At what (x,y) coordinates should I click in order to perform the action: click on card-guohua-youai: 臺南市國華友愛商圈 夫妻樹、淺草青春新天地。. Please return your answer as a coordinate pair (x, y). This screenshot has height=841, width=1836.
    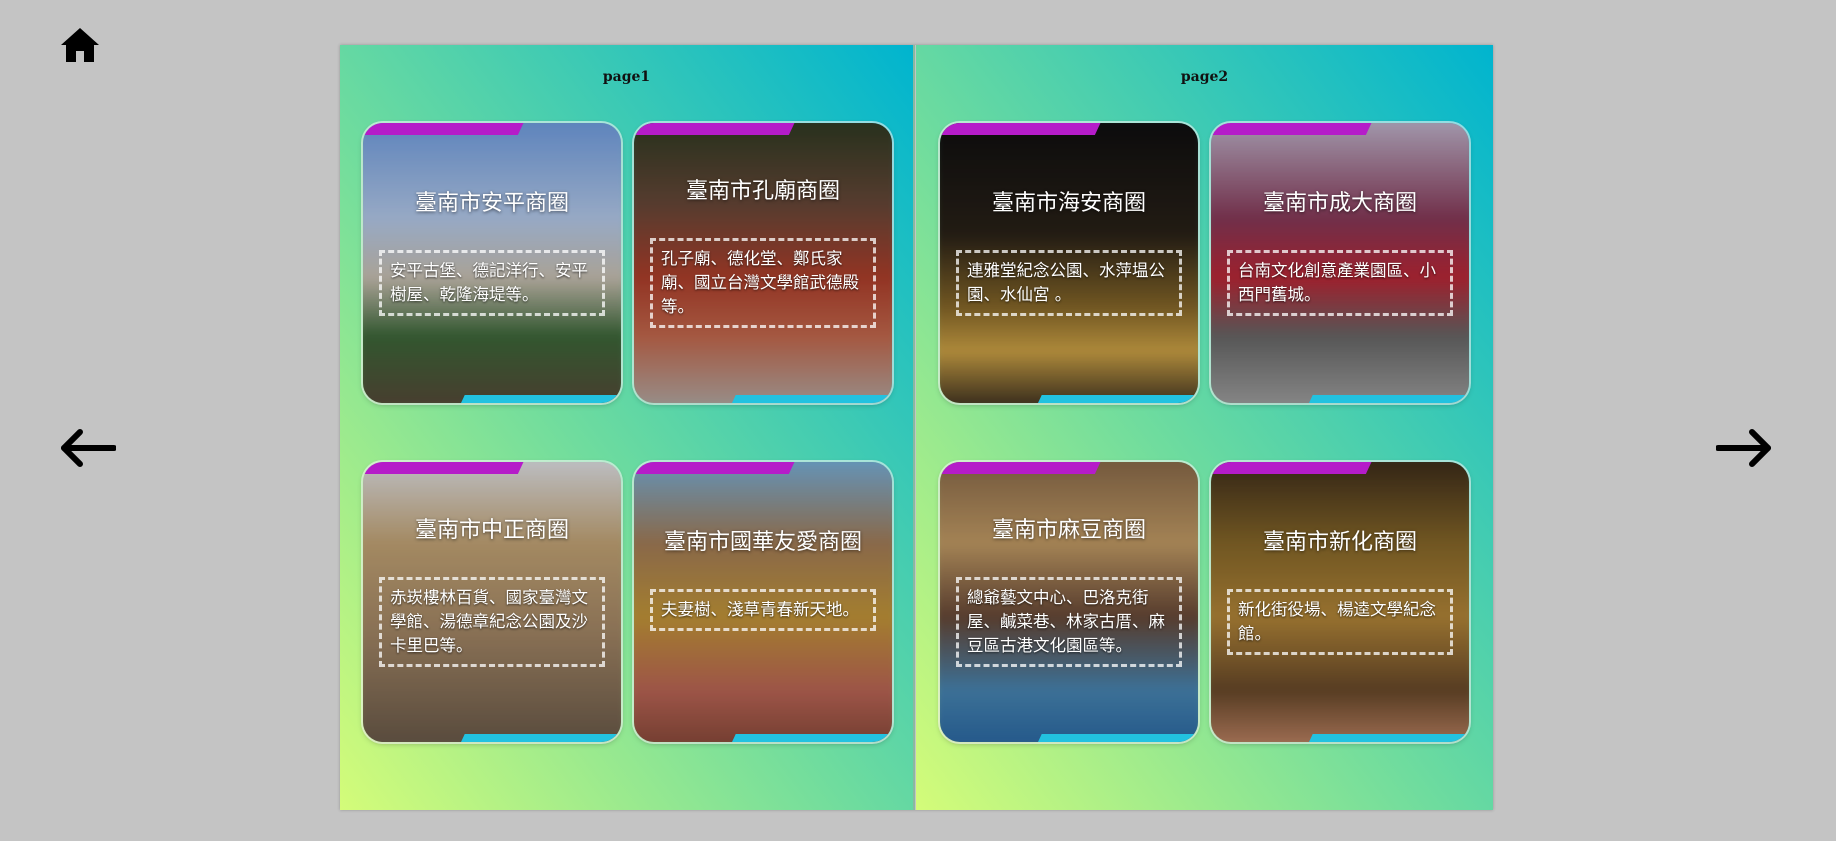
    Looking at the image, I should click on (763, 602).